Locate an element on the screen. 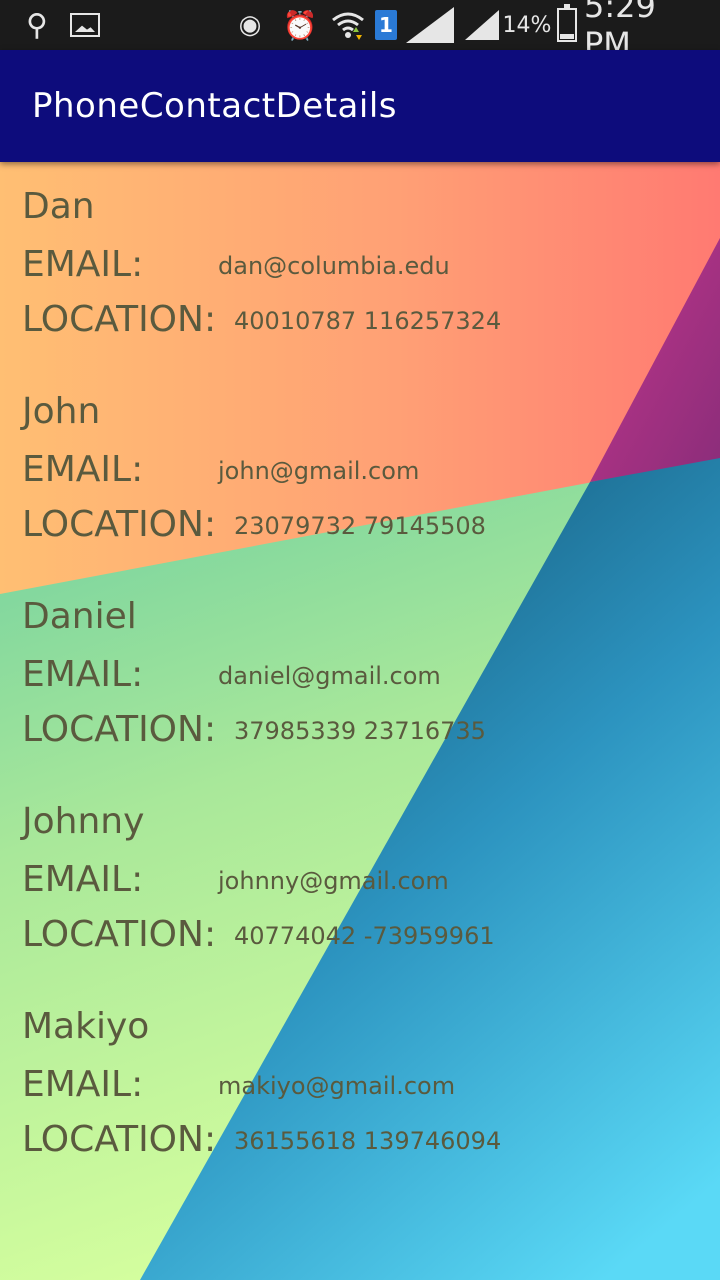 The width and height of the screenshot is (720, 1280). sim-icon: 1 is located at coordinates (386, 25).